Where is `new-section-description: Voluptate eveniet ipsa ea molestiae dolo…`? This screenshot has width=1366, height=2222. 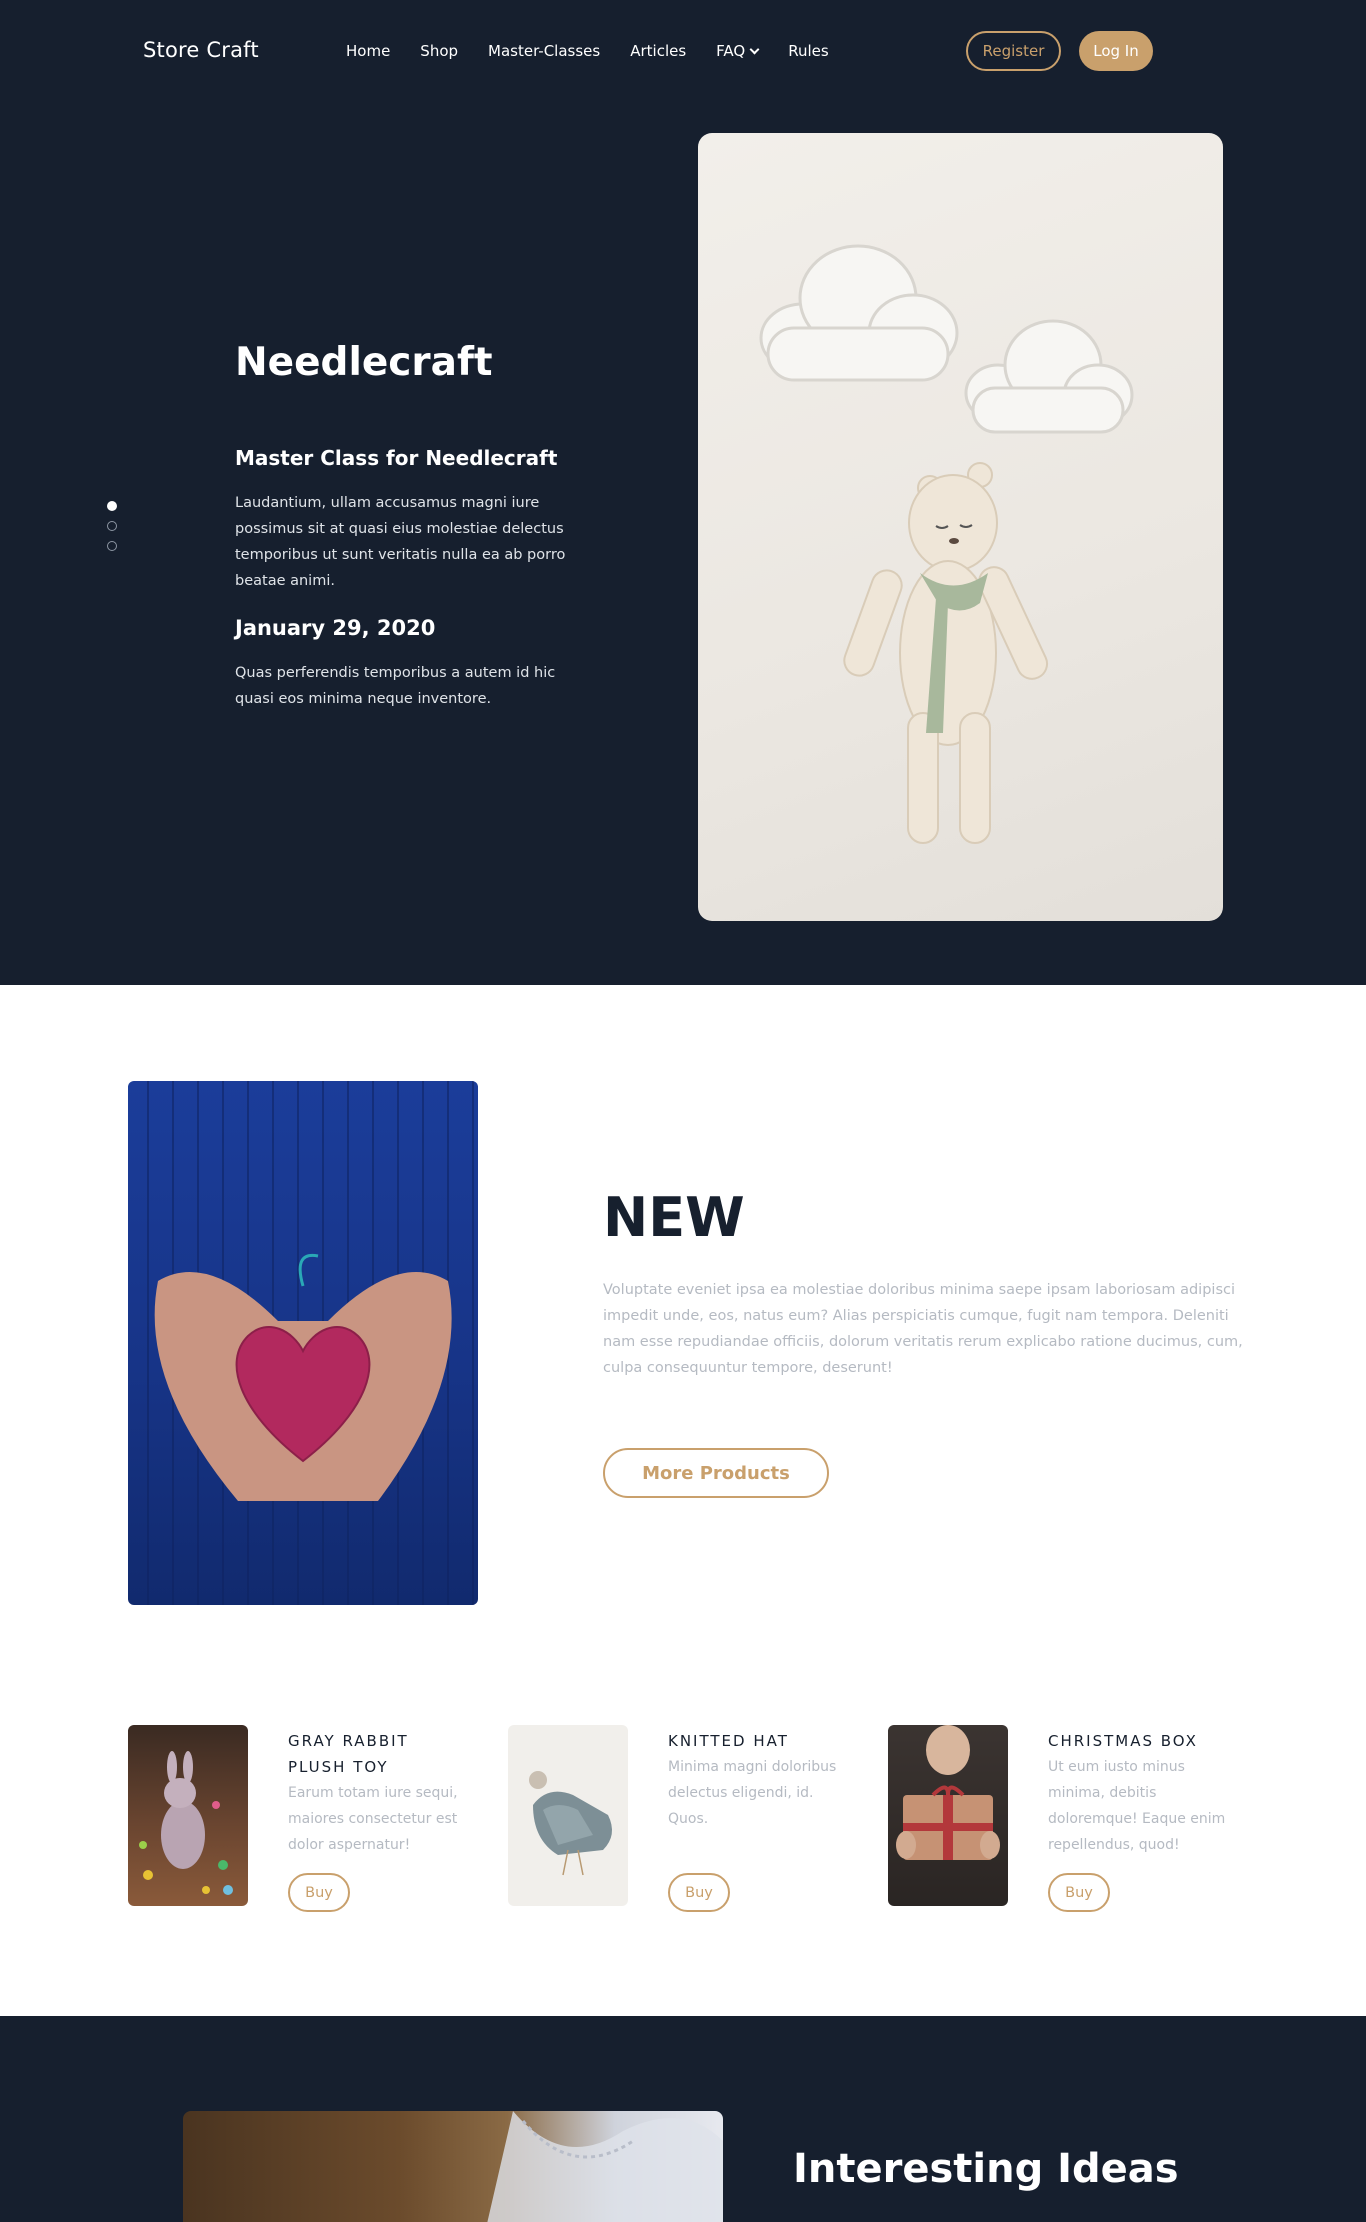 new-section-description: Voluptate eveniet ipsa ea molestiae dolo… is located at coordinates (923, 1329).